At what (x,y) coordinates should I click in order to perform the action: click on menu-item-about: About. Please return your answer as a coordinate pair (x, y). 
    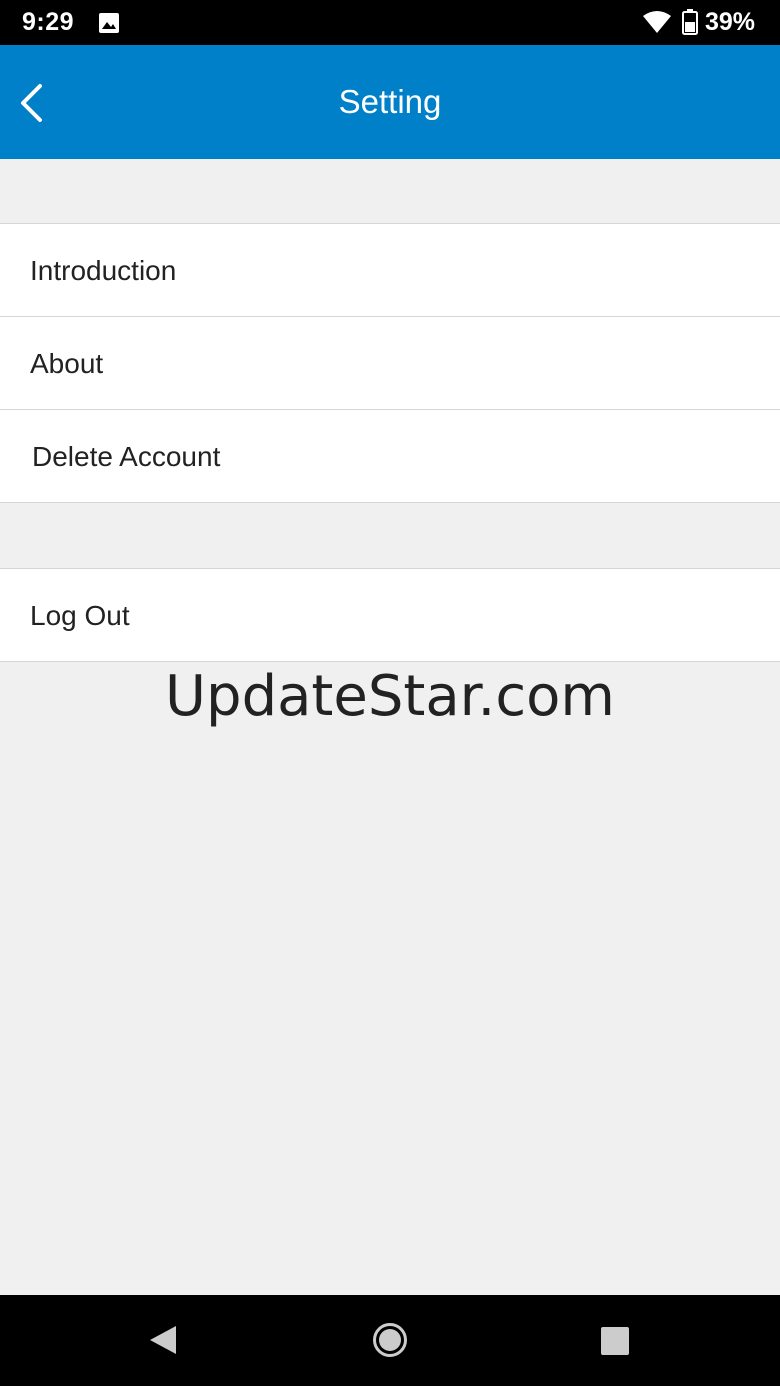
    Looking at the image, I should click on (390, 363).